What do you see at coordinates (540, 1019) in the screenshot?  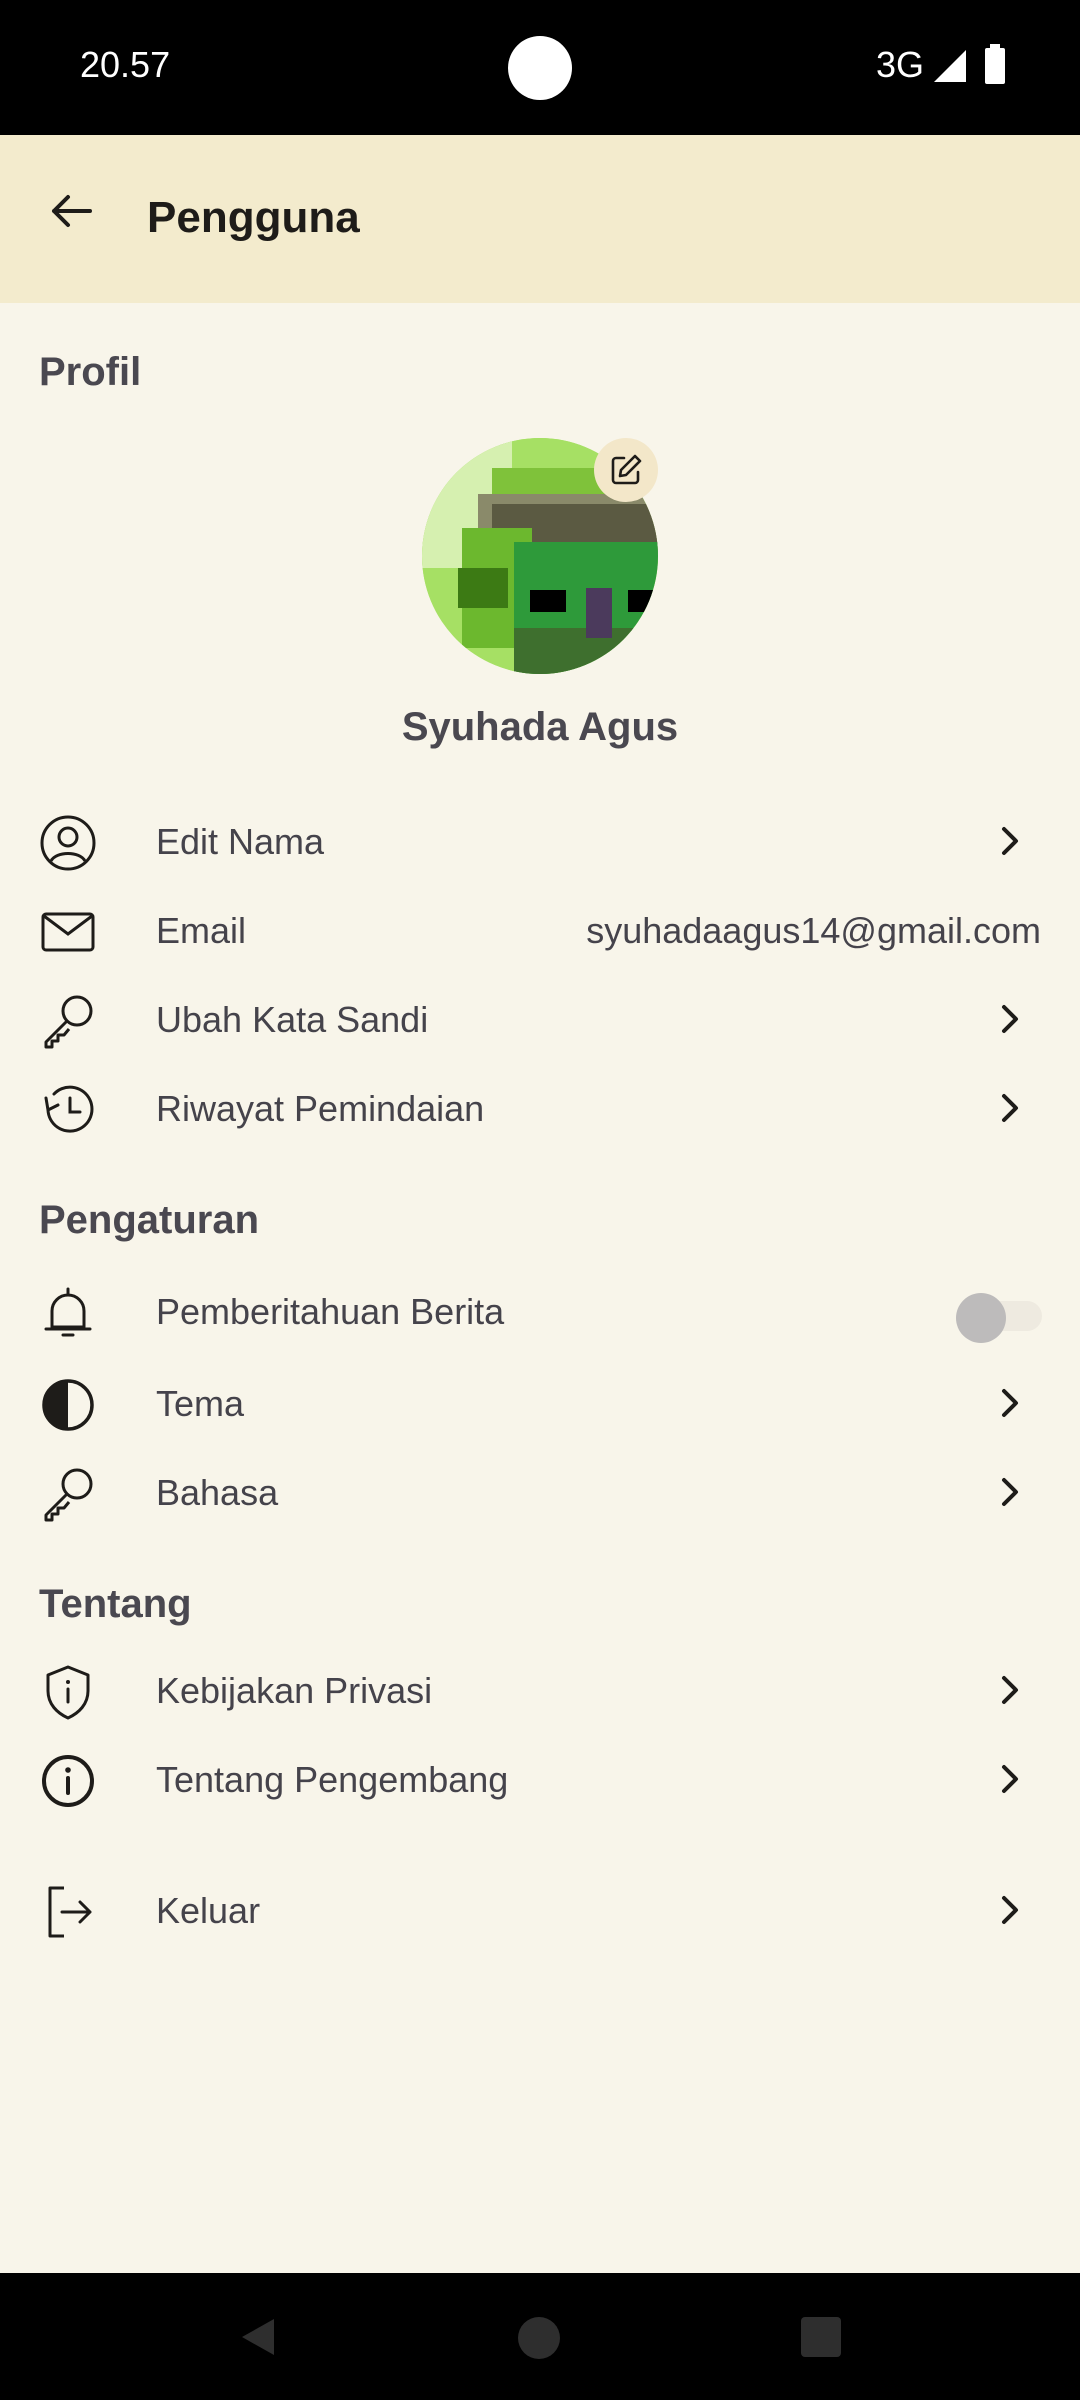 I see `change-password-row: Ubah Kata Sandi` at bounding box center [540, 1019].